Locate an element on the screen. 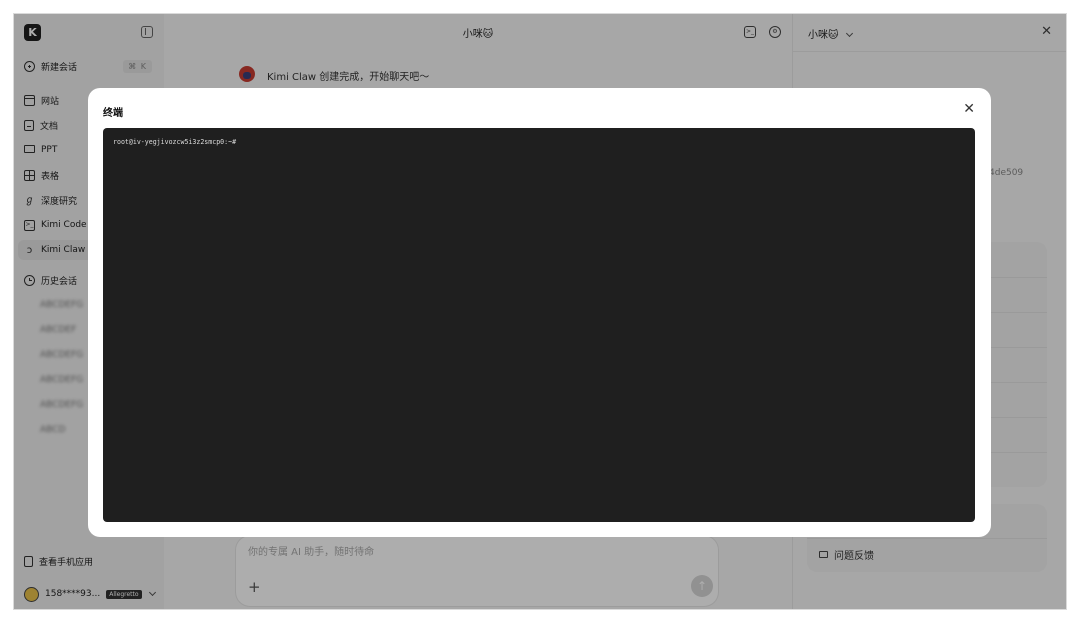 The image size is (1080, 623). terminal-prompt: root@iv-yegjivozcw5i3z2smcp0:~# is located at coordinates (175, 142).